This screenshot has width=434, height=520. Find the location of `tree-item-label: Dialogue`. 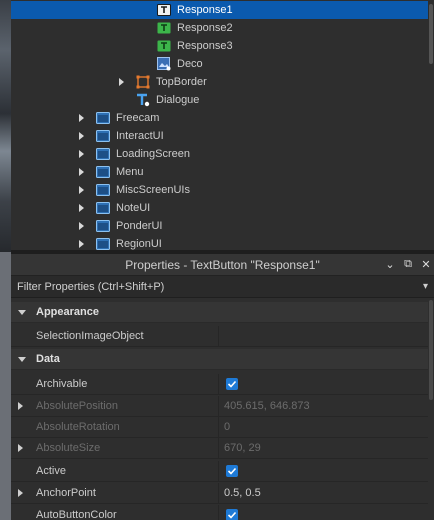

tree-item-label: Dialogue is located at coordinates (178, 100).